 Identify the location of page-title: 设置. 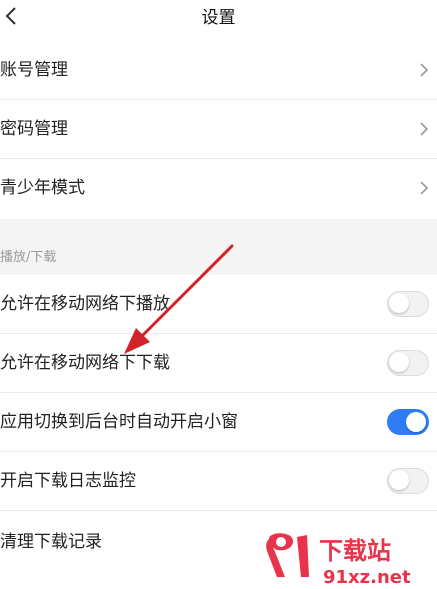
(218, 18).